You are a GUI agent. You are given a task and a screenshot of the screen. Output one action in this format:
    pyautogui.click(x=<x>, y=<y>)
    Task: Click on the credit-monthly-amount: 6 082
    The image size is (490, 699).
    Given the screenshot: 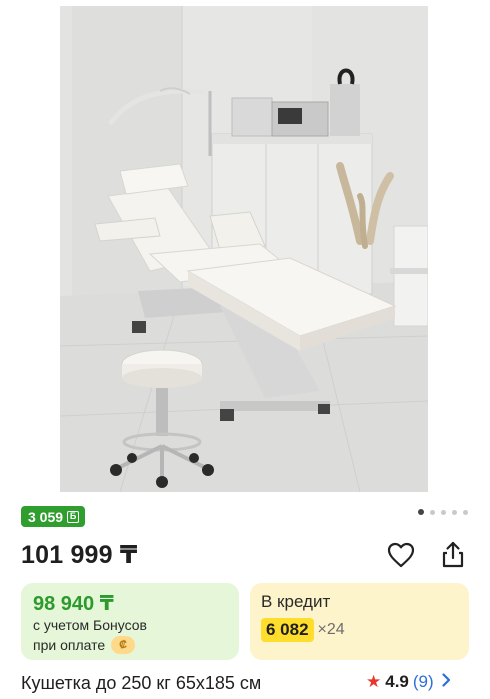 What is the action you would take?
    pyautogui.click(x=287, y=630)
    